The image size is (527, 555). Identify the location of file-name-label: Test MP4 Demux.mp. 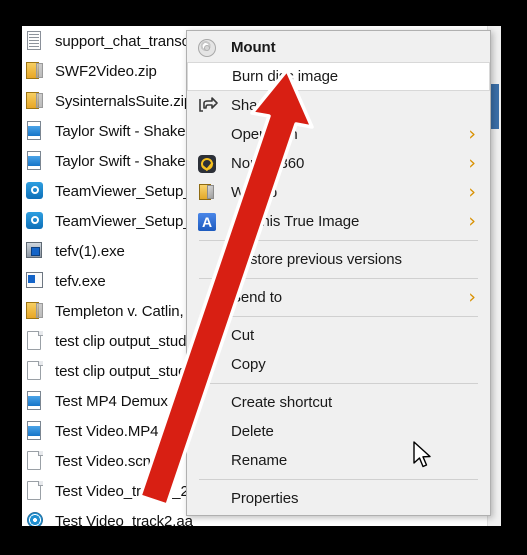
(124, 401).